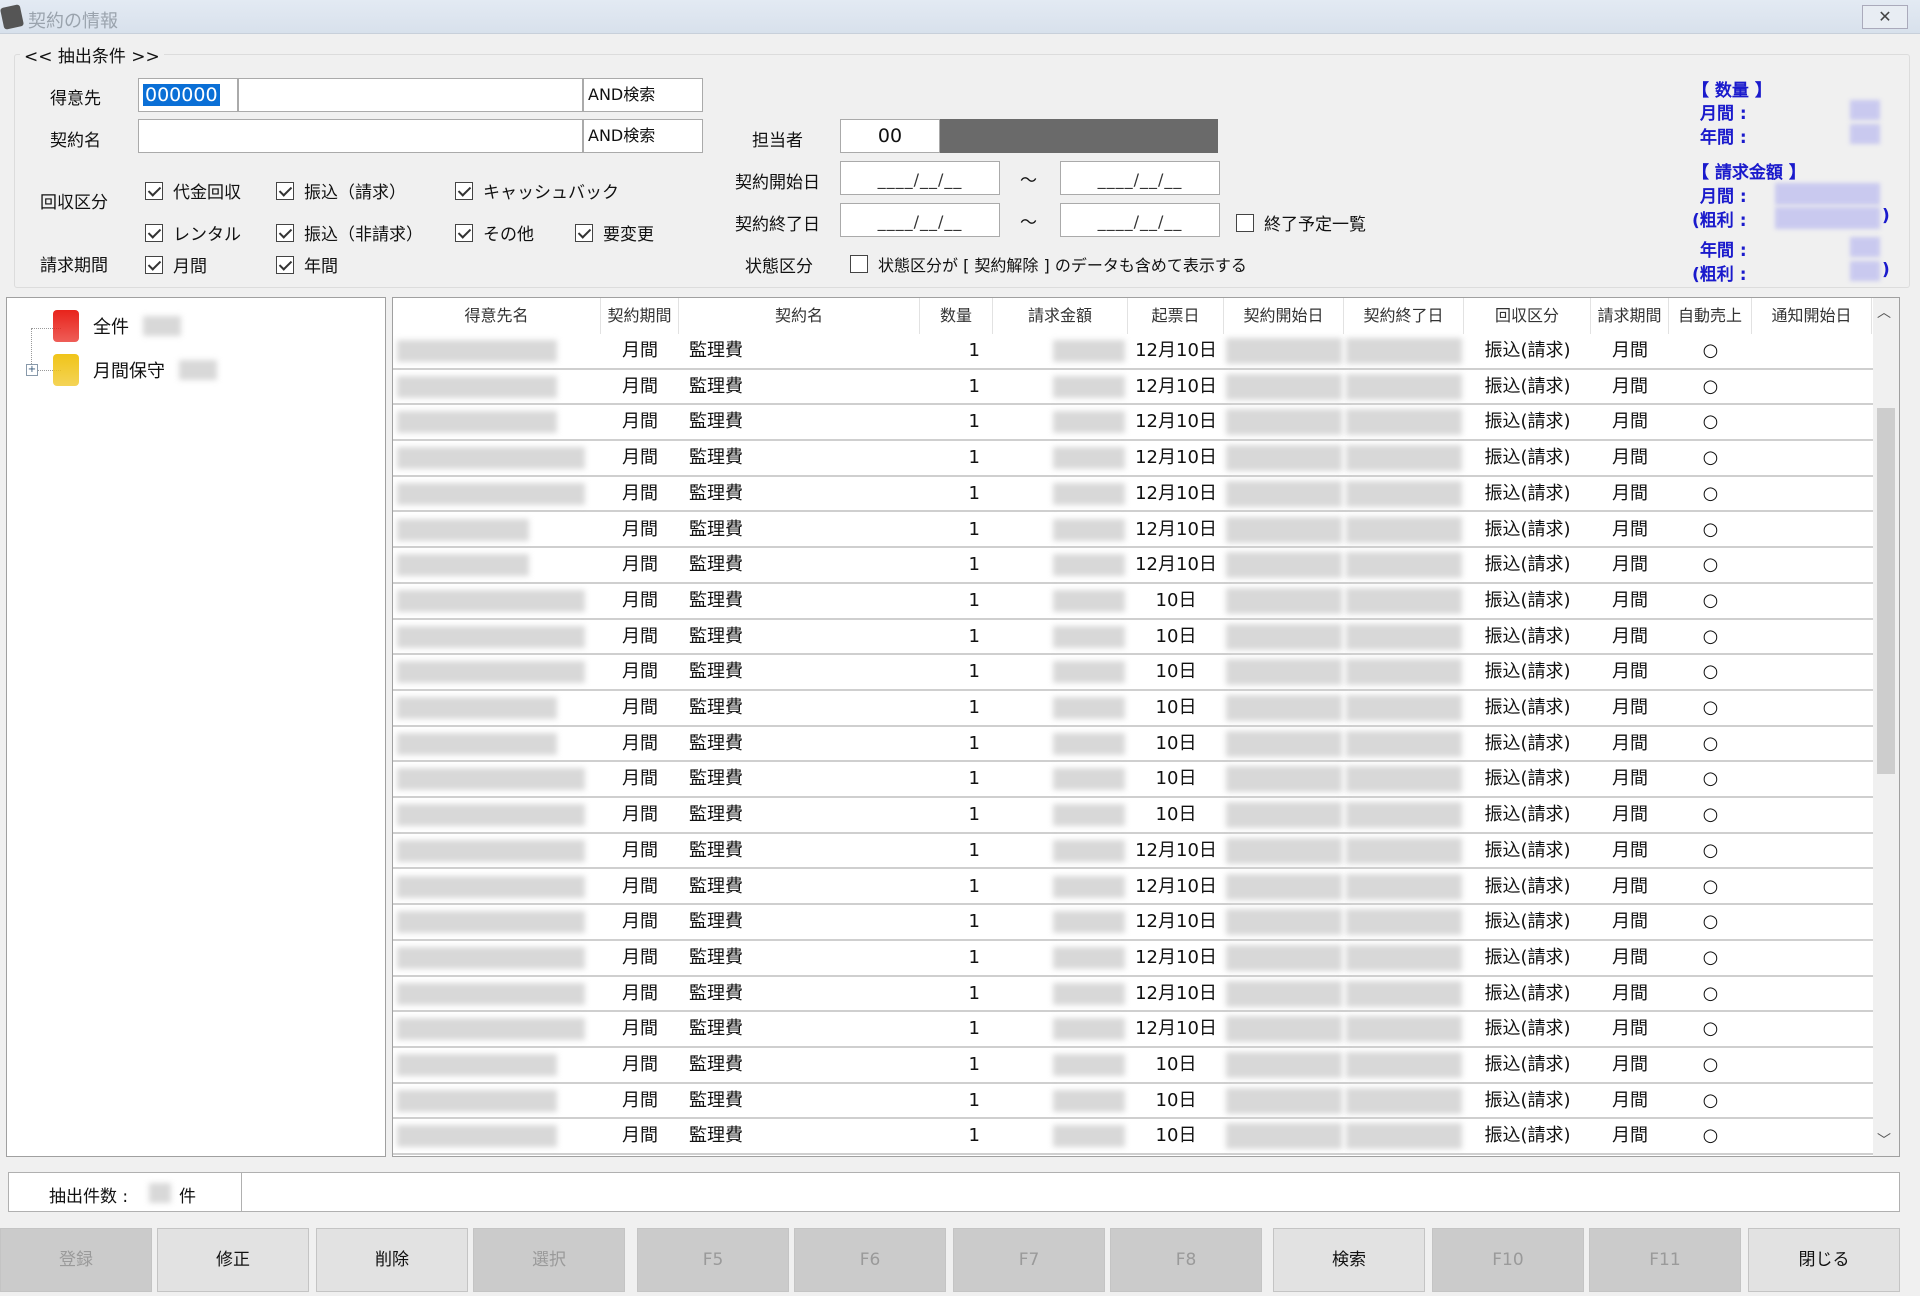  I want to click on collection-checkbox: 振込（請求）, so click(341, 190).